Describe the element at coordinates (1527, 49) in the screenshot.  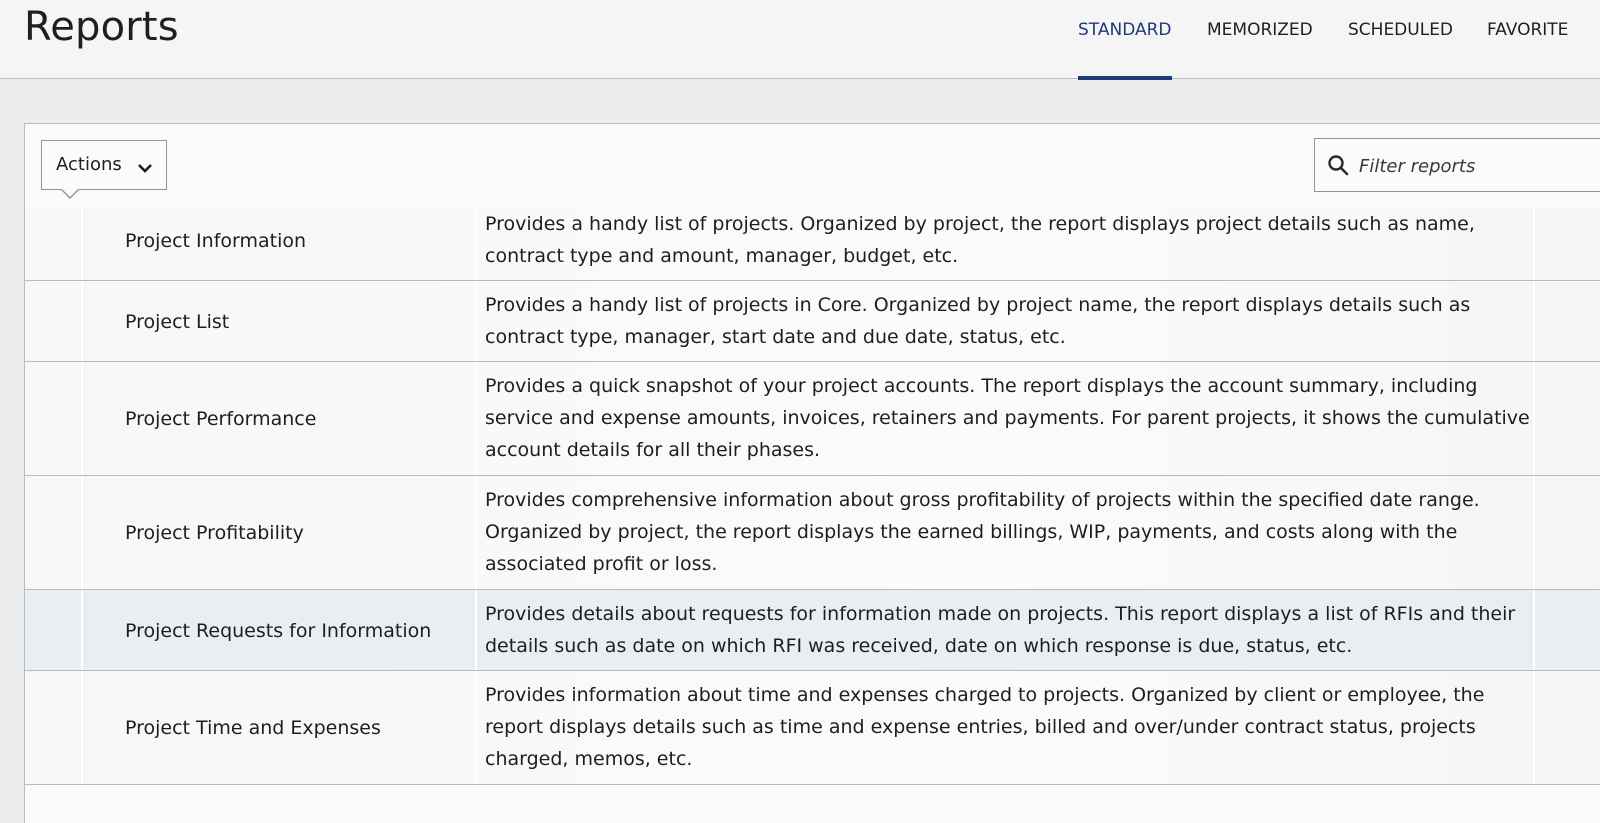
I see `tab-favorites: FAVORITE` at that location.